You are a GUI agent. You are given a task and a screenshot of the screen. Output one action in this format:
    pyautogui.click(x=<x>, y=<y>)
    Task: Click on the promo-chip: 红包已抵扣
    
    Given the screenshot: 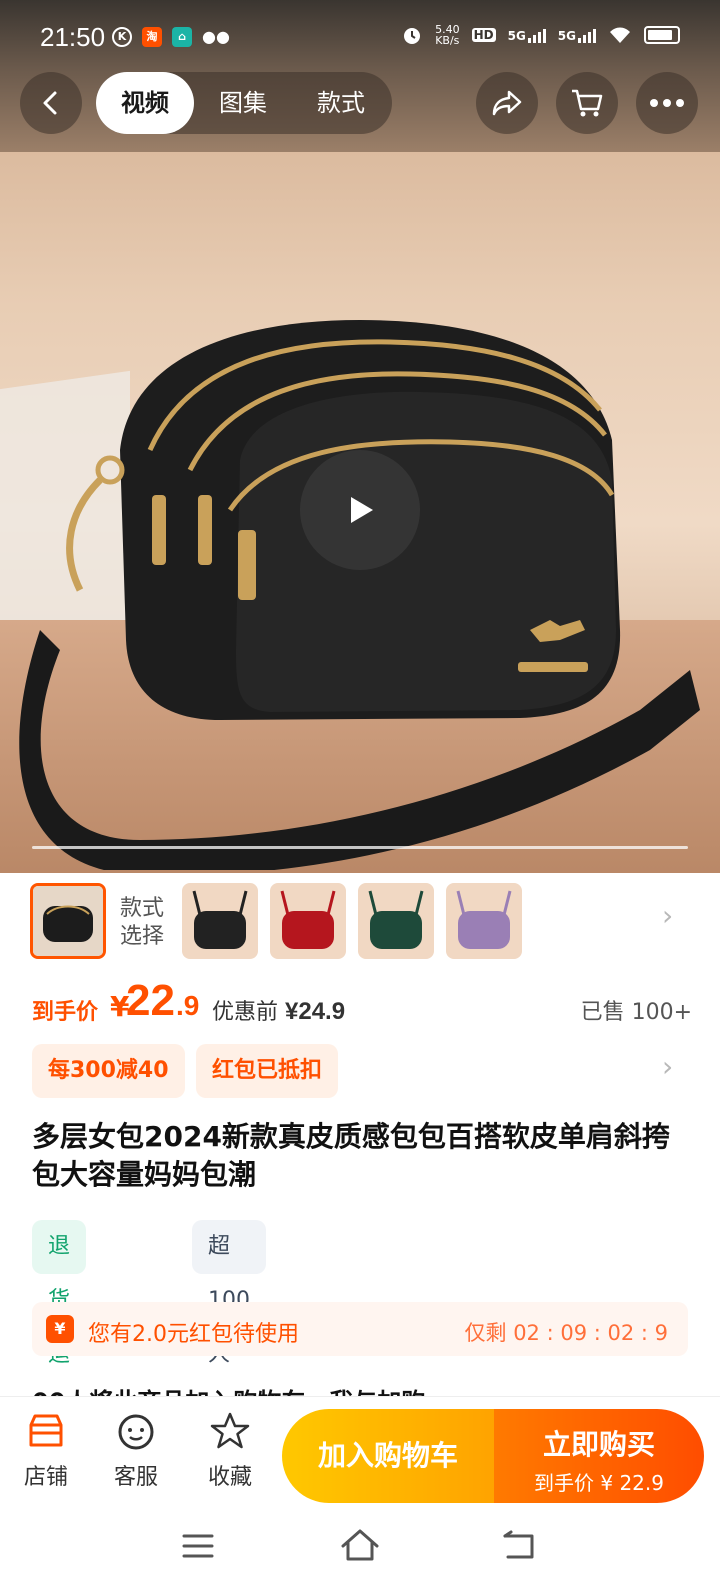 What is the action you would take?
    pyautogui.click(x=267, y=1071)
    